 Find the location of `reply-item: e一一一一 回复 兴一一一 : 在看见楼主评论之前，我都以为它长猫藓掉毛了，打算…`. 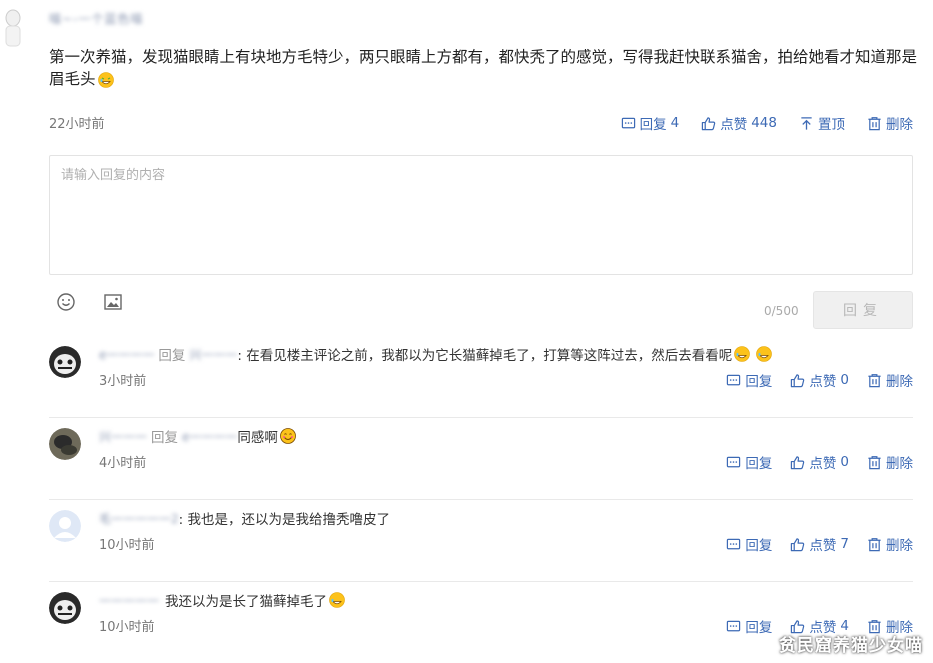

reply-item: e一一一一 回复 兴一一一 : 在看见楼主评论之前，我都以为它长猫藓掉毛了，打算… is located at coordinates (481, 377).